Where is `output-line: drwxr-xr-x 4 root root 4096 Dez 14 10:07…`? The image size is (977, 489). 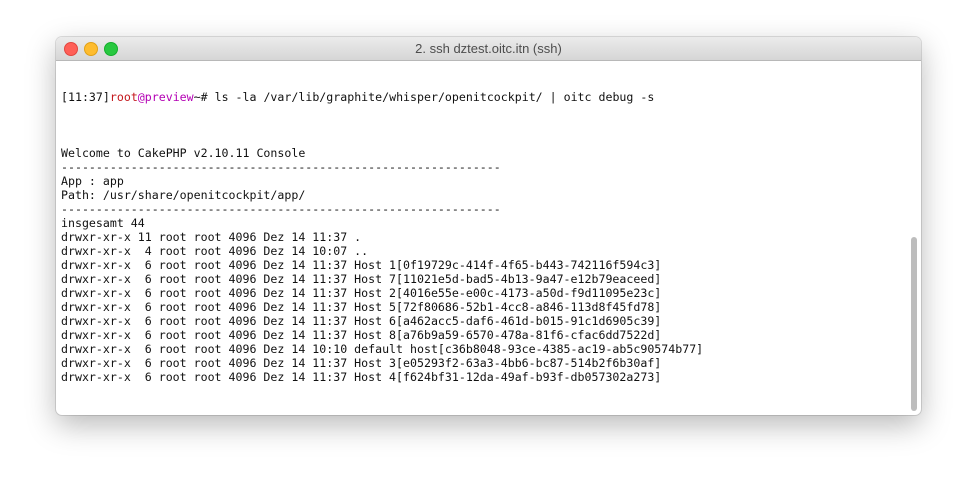 output-line: drwxr-xr-x 4 root root 4096 Dez 14 10:07… is located at coordinates (215, 251).